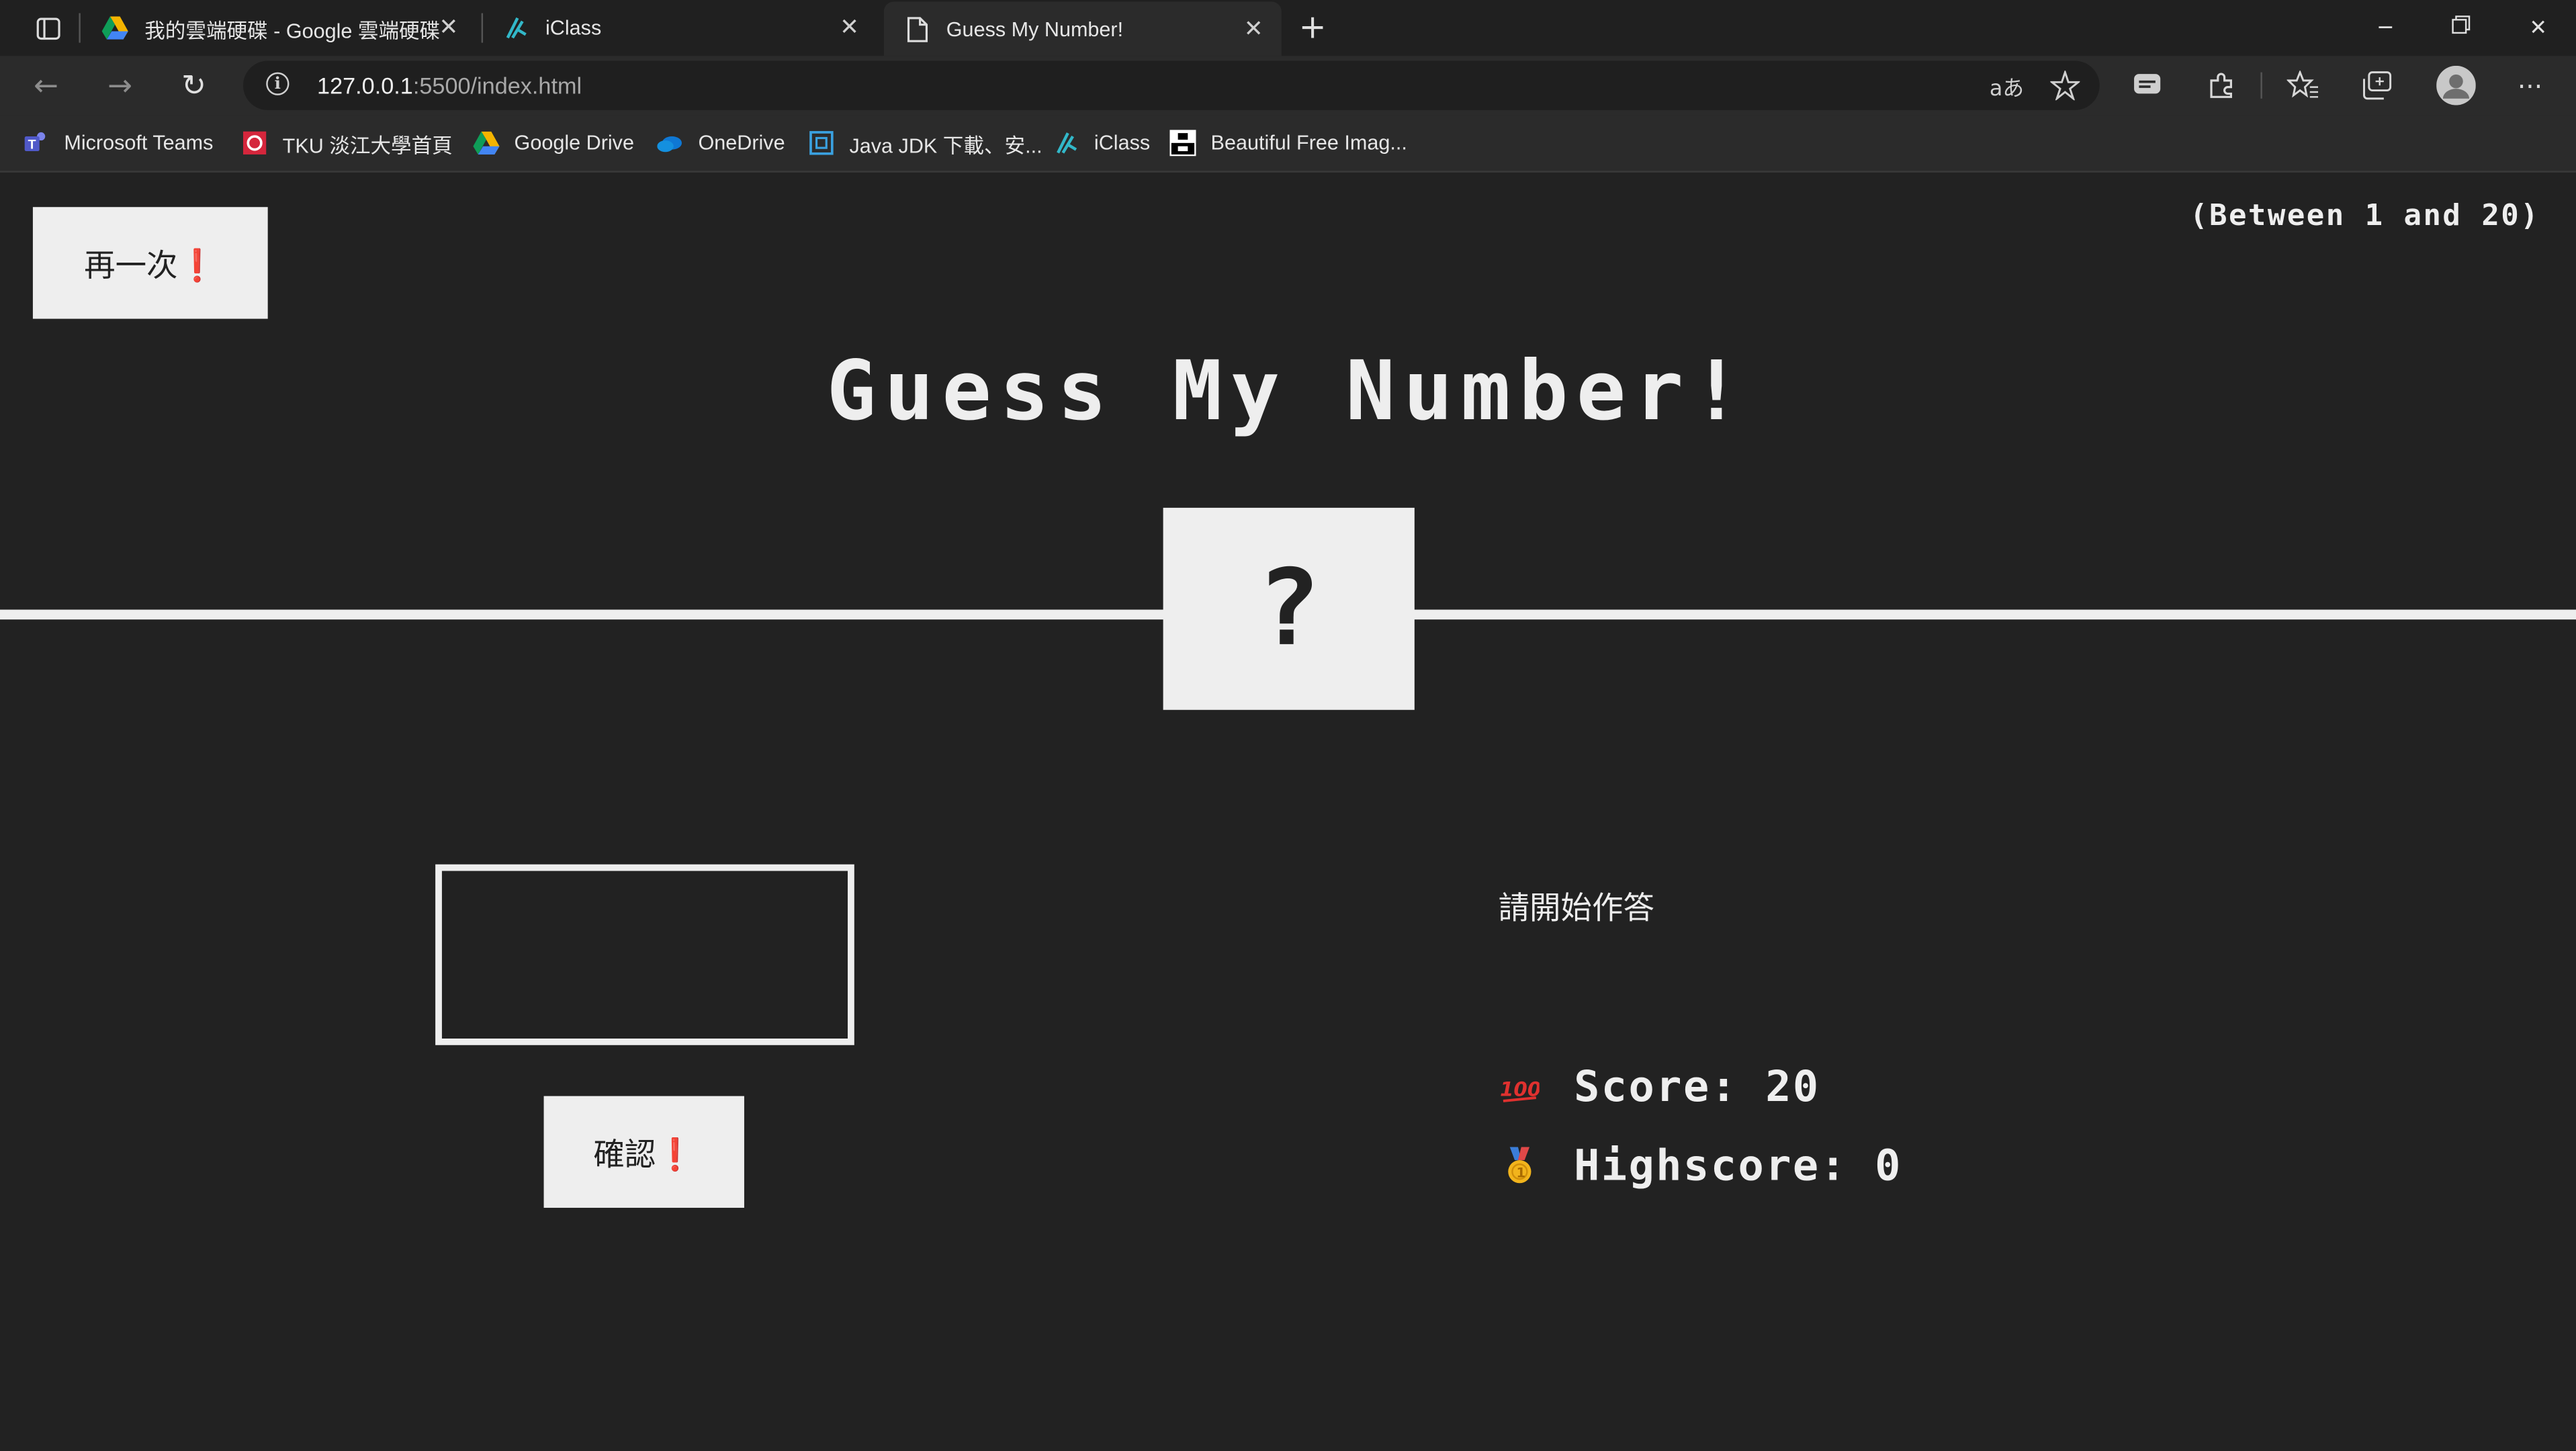  I want to click on restore-button, so click(2461, 28).